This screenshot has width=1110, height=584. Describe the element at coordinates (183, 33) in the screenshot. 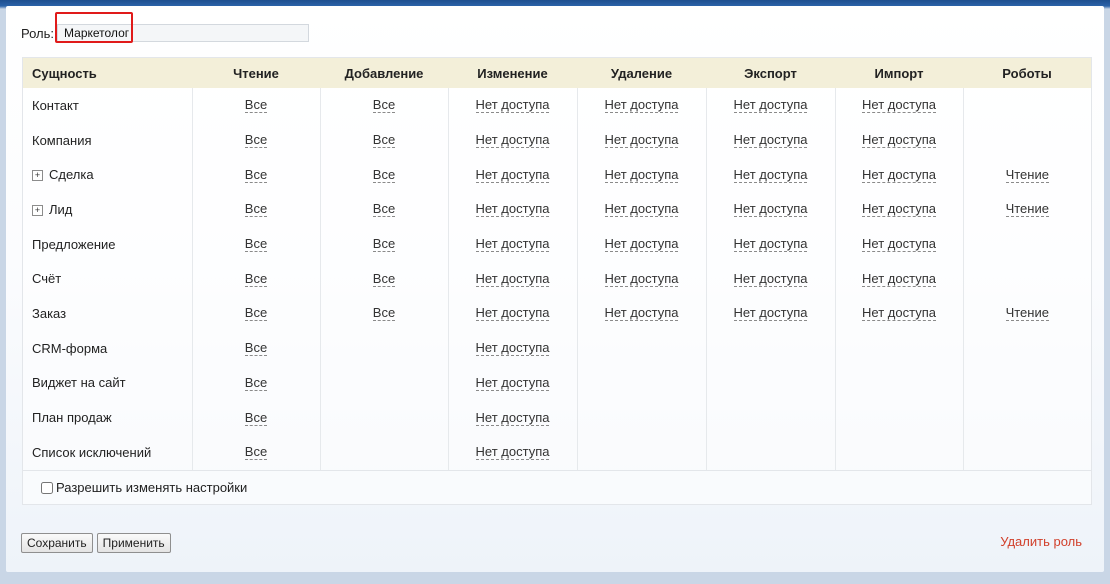

I see `role-name-input` at that location.